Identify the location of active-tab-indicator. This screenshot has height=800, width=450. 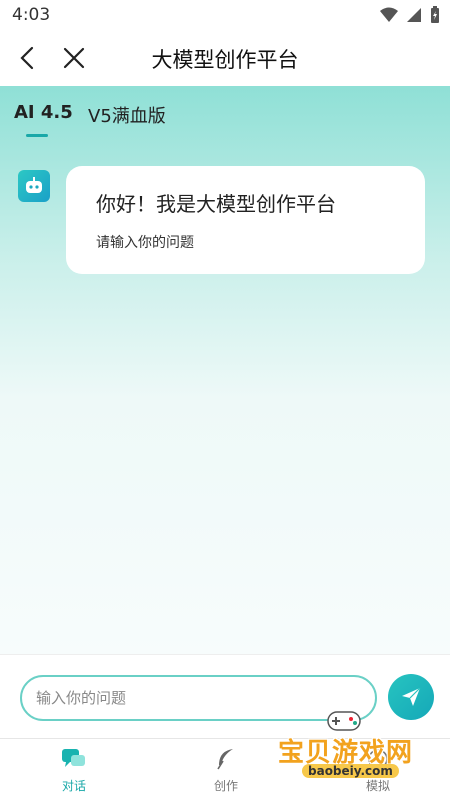
(37, 135).